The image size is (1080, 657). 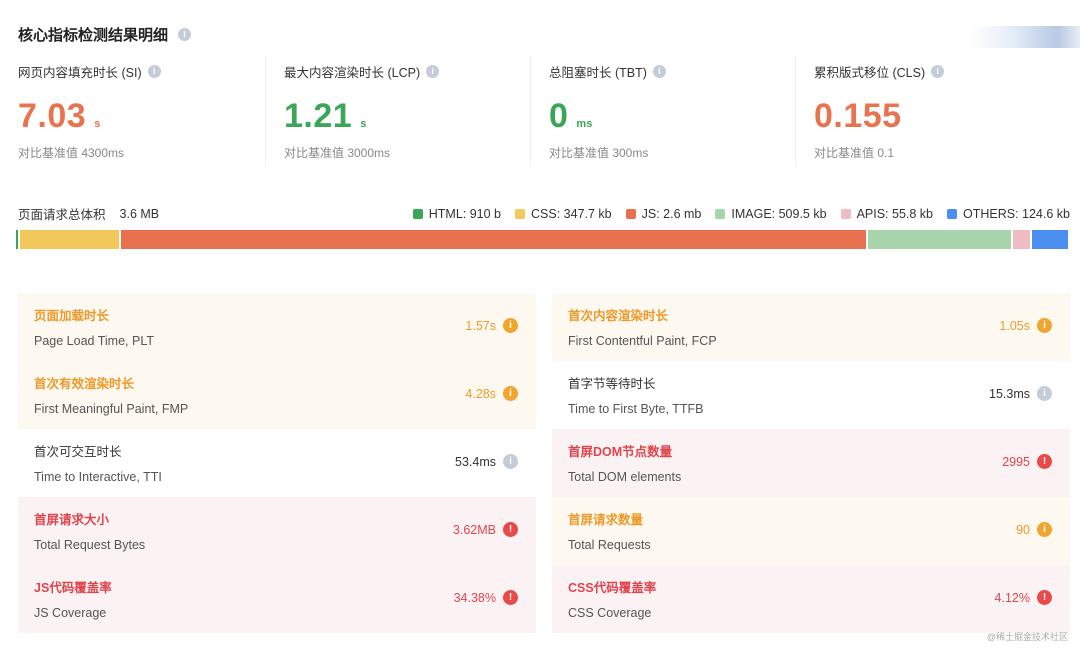 I want to click on metric-number: 7.03, so click(x=52, y=116).